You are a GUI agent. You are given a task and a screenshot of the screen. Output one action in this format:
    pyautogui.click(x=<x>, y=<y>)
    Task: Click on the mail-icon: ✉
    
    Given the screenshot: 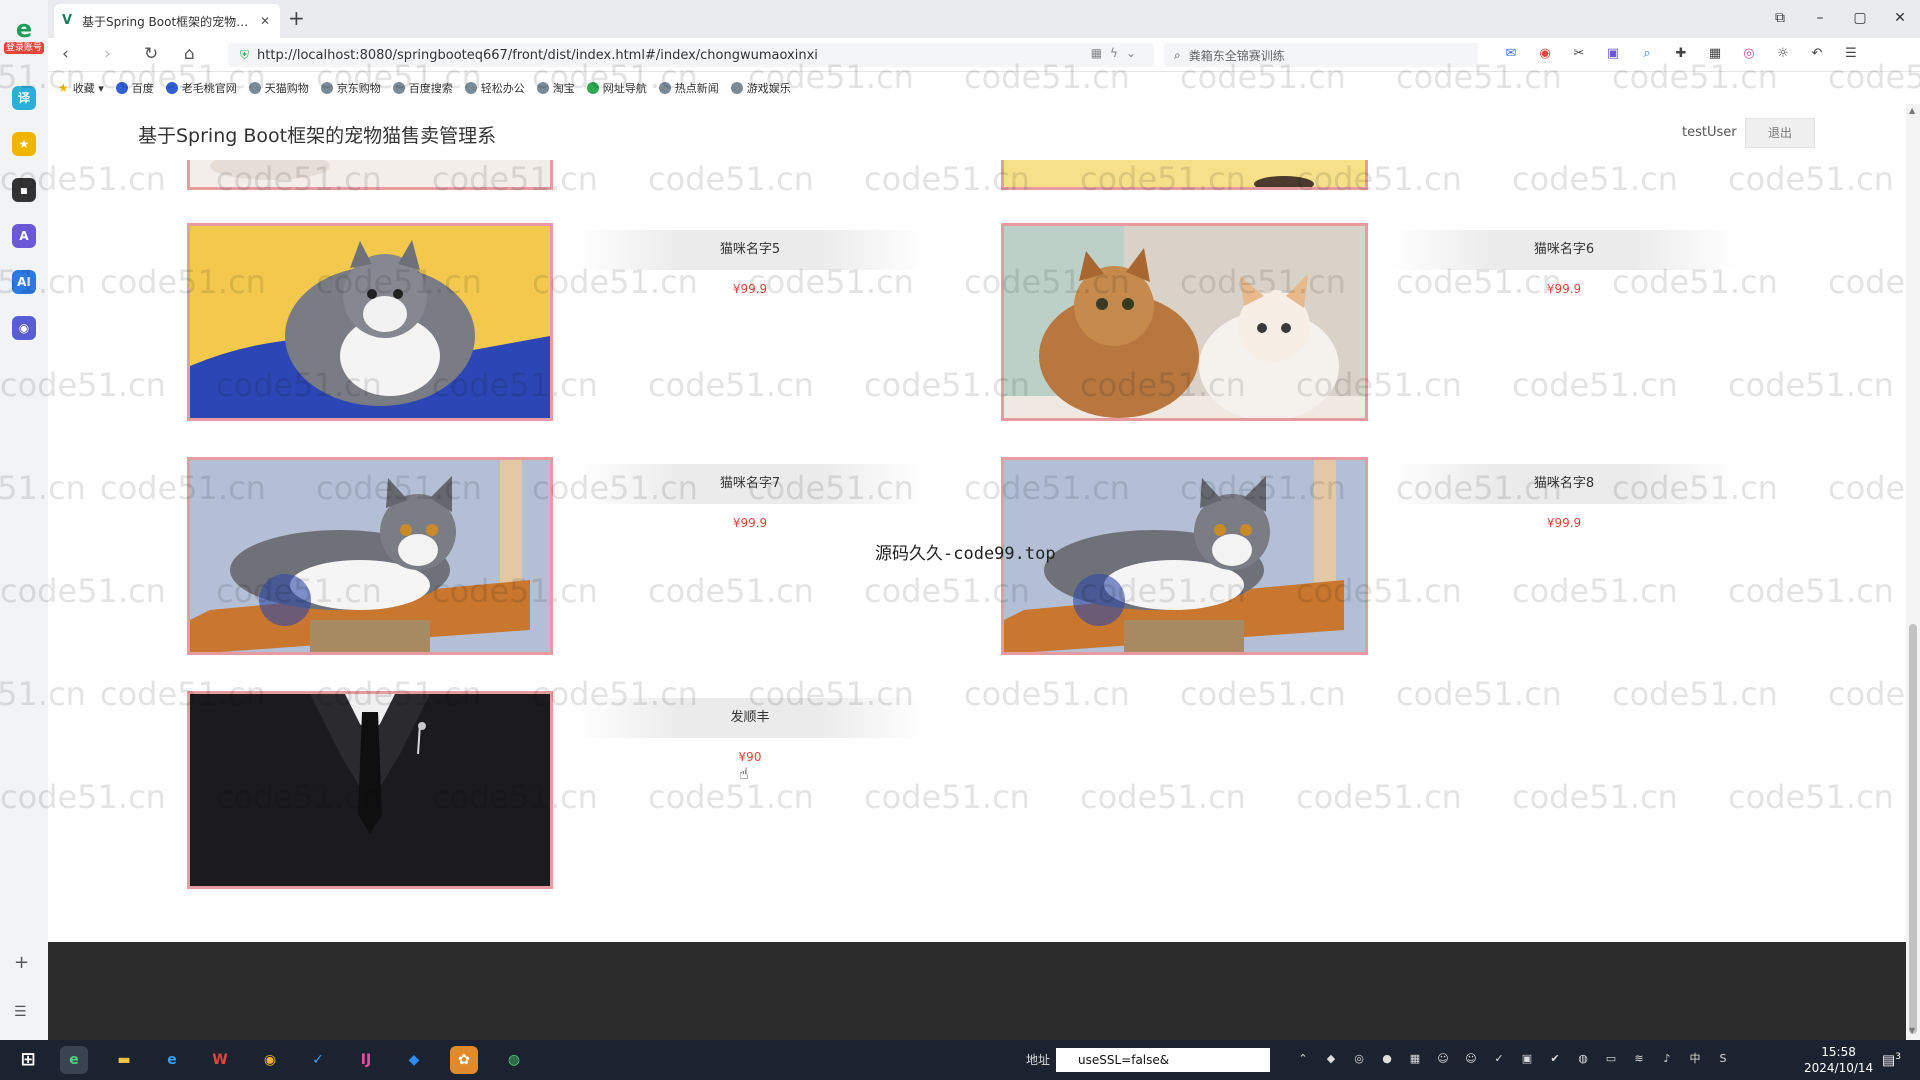 What is the action you would take?
    pyautogui.click(x=1511, y=54)
    